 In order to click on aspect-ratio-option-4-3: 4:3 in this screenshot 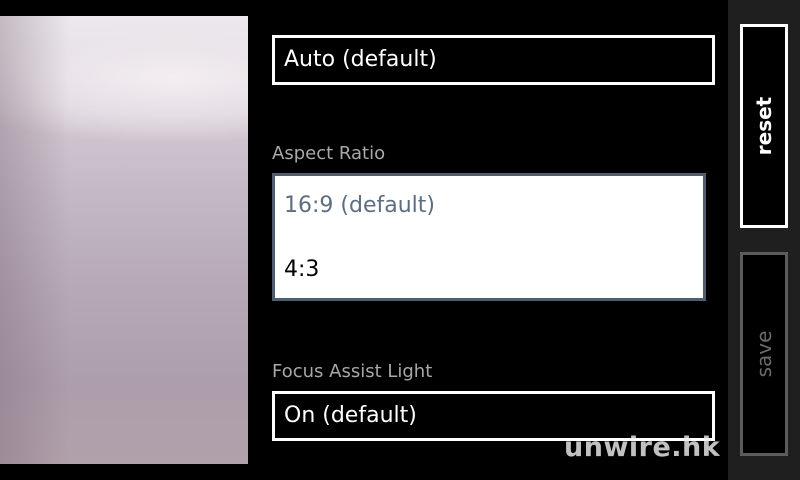, I will do `click(301, 270)`.